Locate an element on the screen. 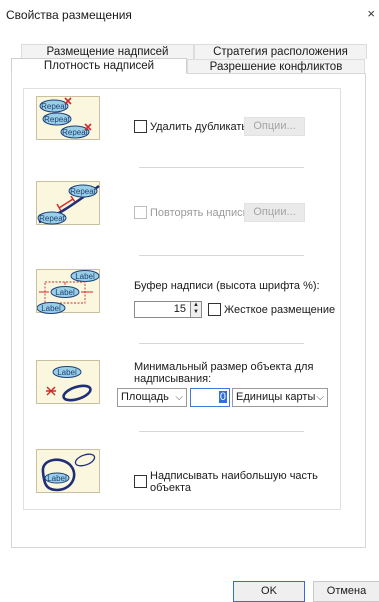  min-feature-label-line2: надписывания: is located at coordinates (173, 379).